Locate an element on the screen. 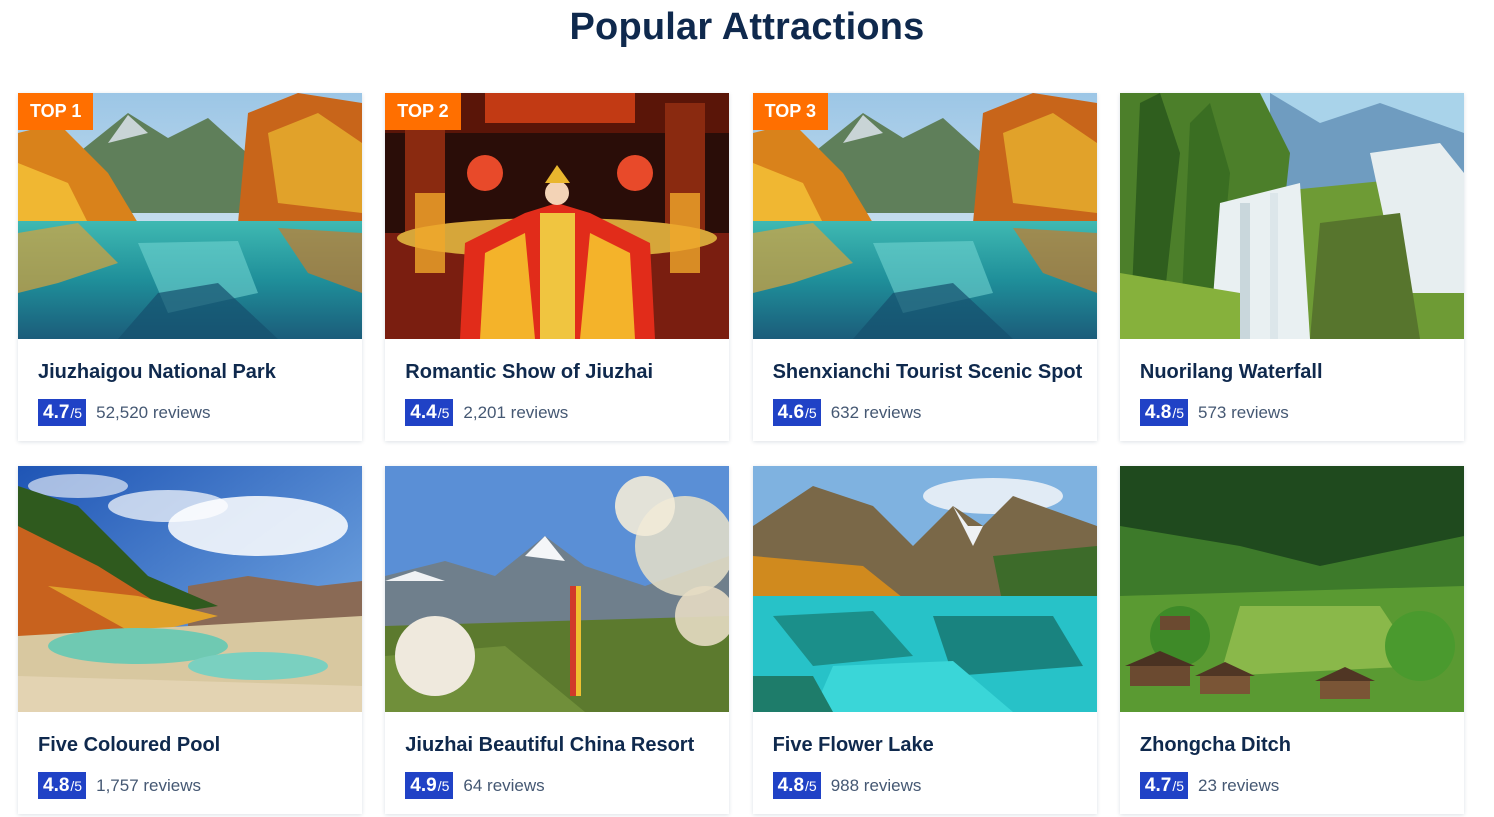 The width and height of the screenshot is (1494, 817). attraction-card: Five Flower Lake 4.8/5 988 reviews is located at coordinates (924, 640).